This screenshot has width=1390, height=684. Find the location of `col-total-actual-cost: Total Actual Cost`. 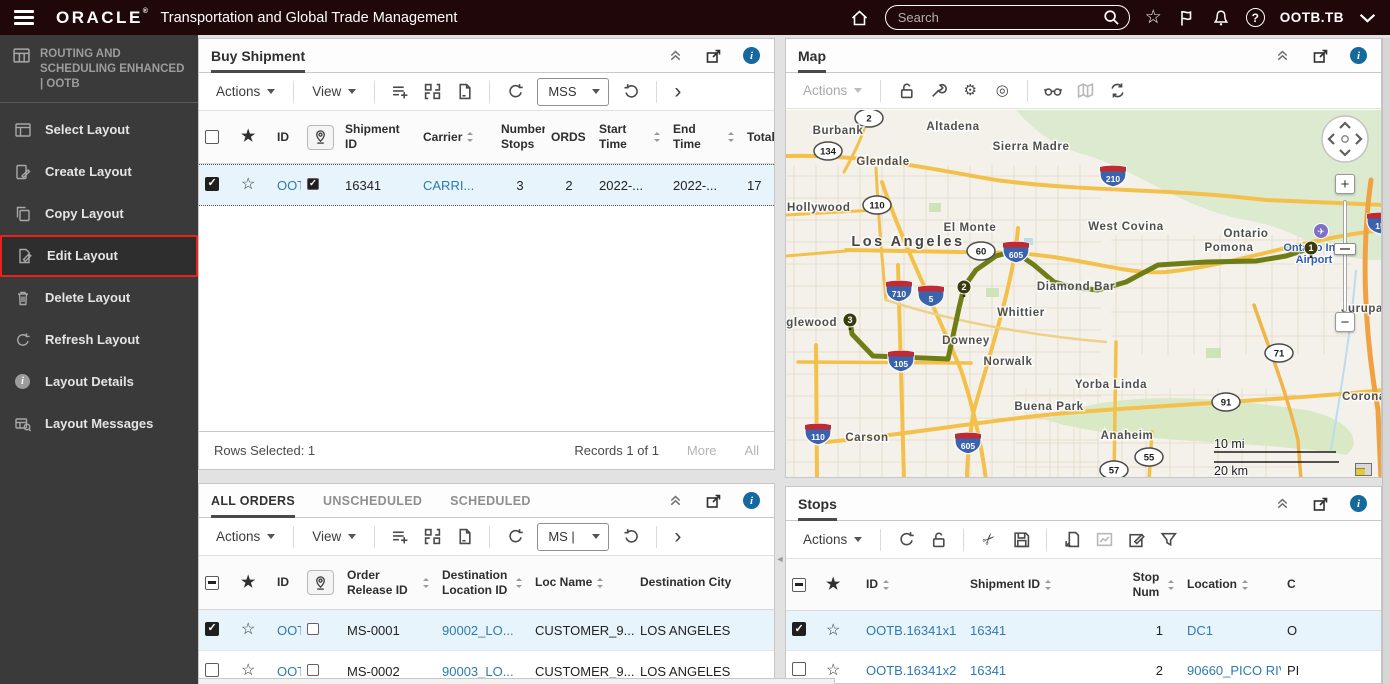

col-total-actual-cost: Total Actual Cost is located at coordinates (757, 137).